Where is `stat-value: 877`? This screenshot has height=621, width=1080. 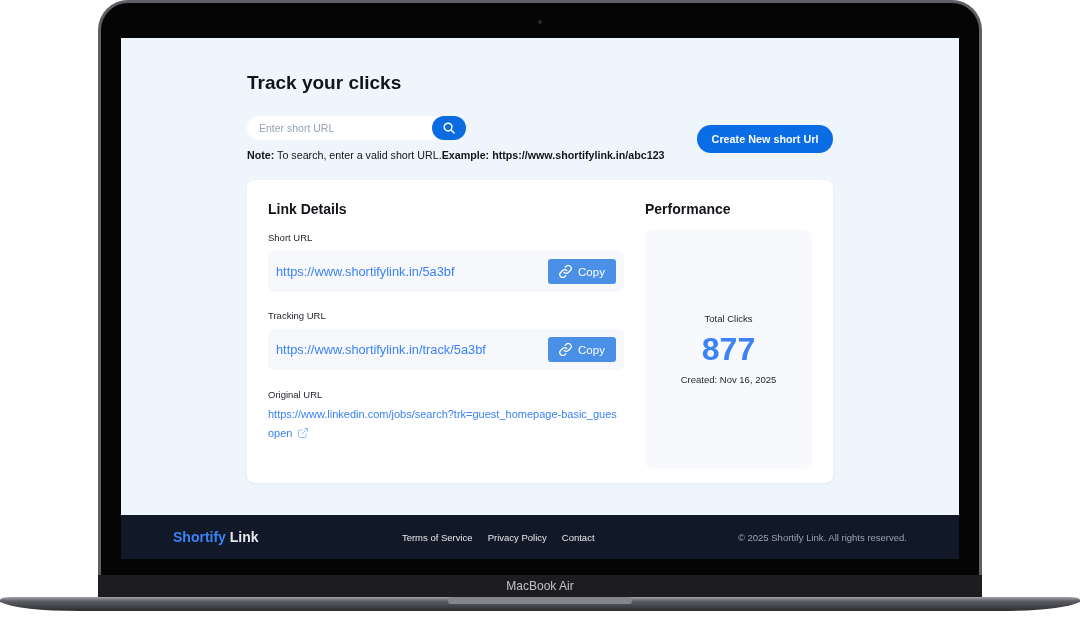
stat-value: 877 is located at coordinates (728, 349).